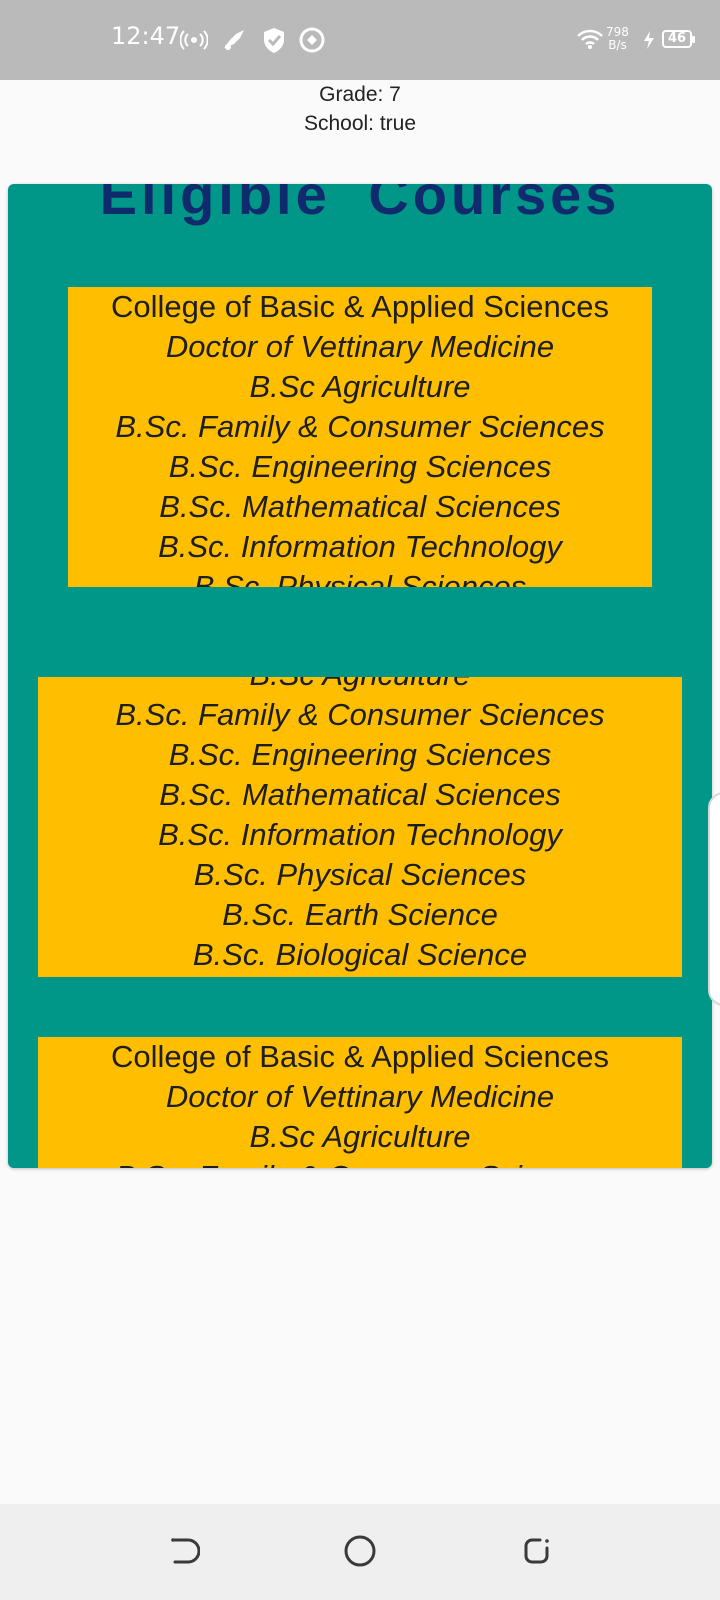 The height and width of the screenshot is (1600, 720). I want to click on charging-icon, so click(649, 40).